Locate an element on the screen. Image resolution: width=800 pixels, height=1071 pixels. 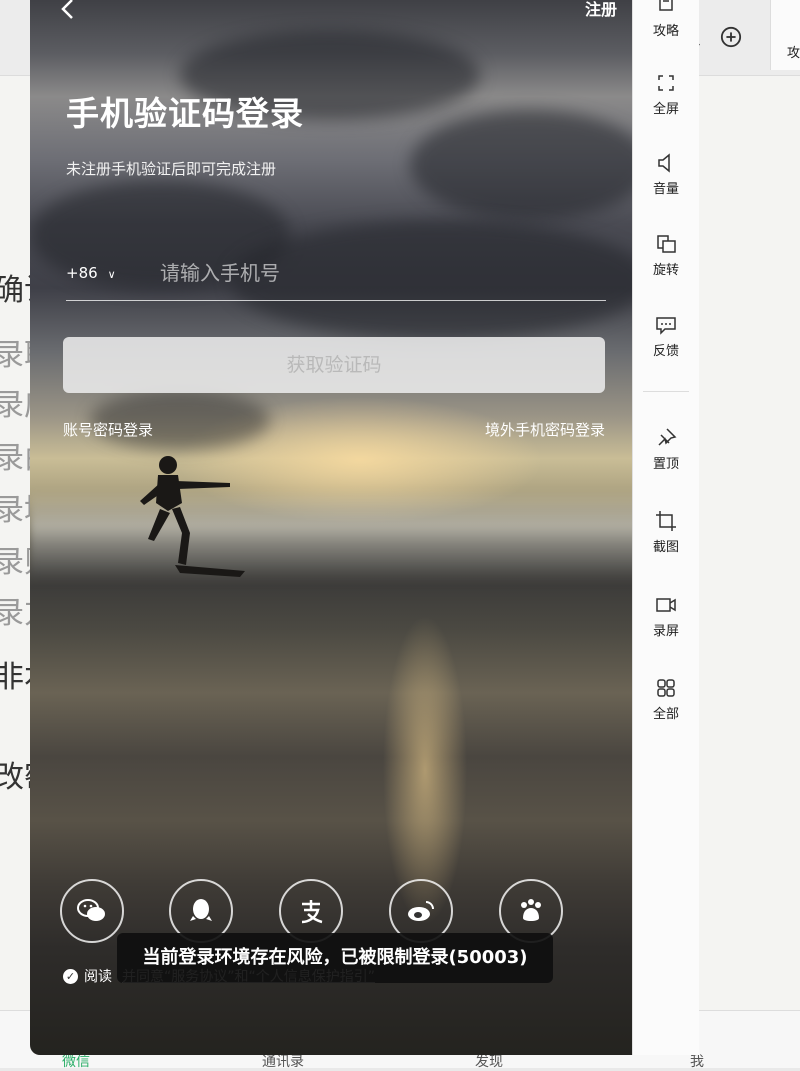
phone-number-row: +86 ∨ is located at coordinates (336, 276).